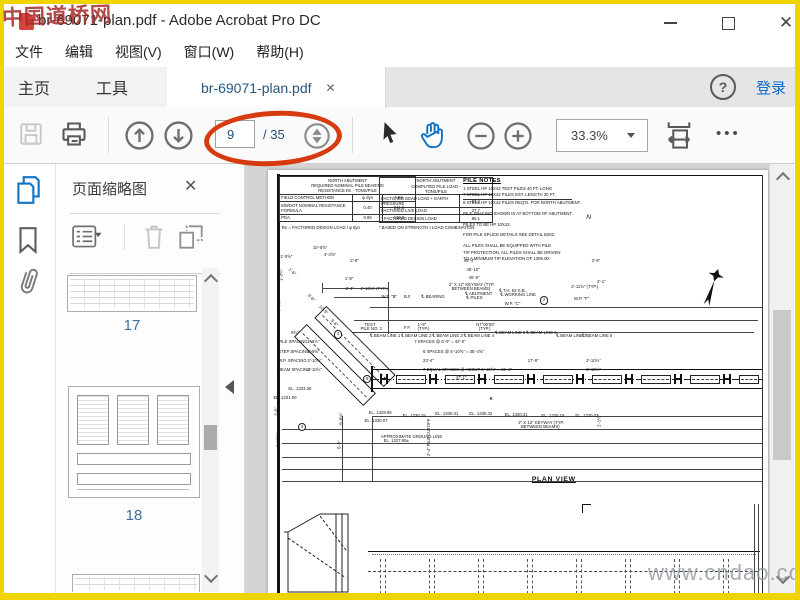 The width and height of the screenshot is (800, 600). Describe the element at coordinates (354, 261) in the screenshot. I see `dim-label: 2'-8"` at that location.